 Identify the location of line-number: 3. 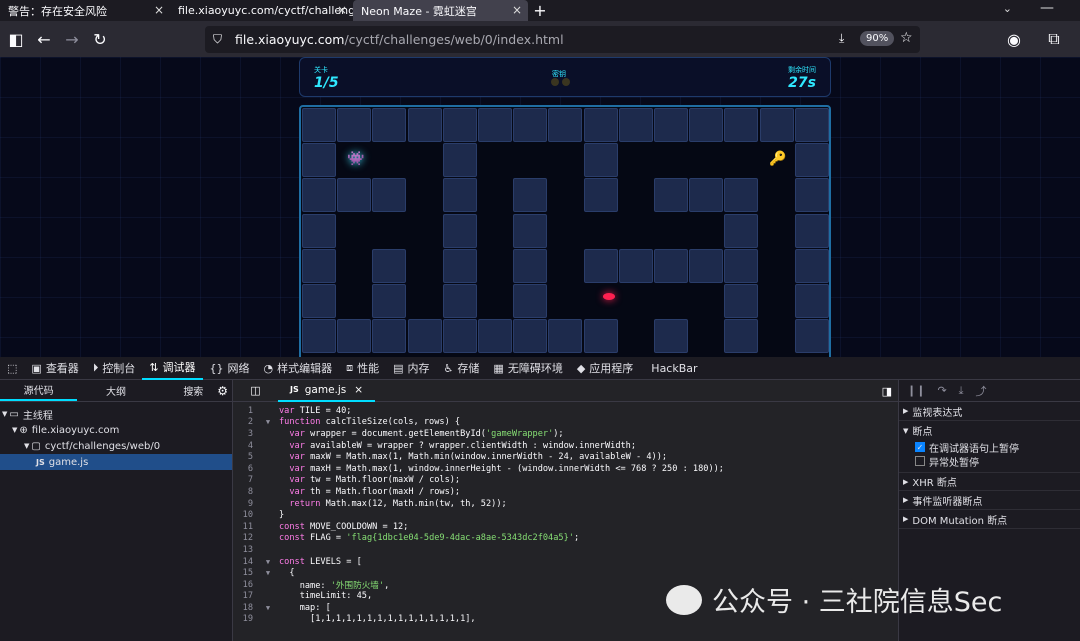
(245, 434).